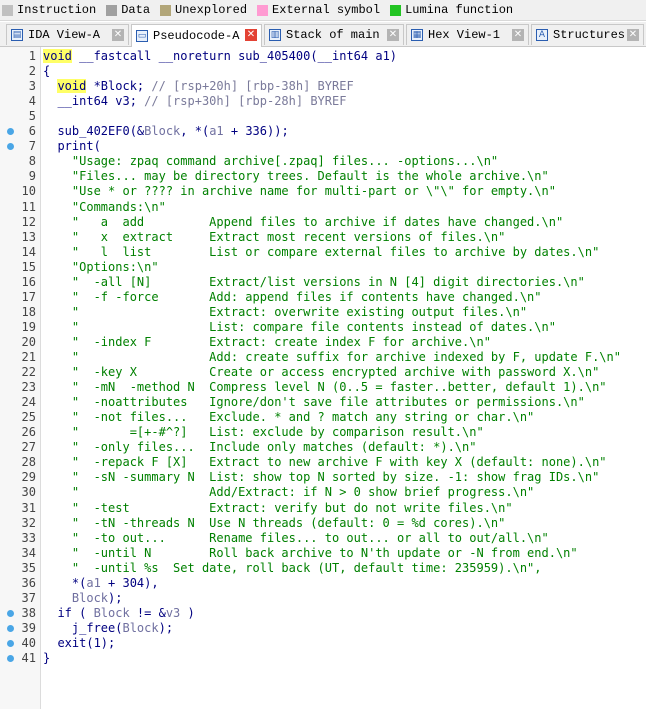 This screenshot has width=646, height=709. Describe the element at coordinates (147, 612) in the screenshot. I see `code-token: != &` at that location.